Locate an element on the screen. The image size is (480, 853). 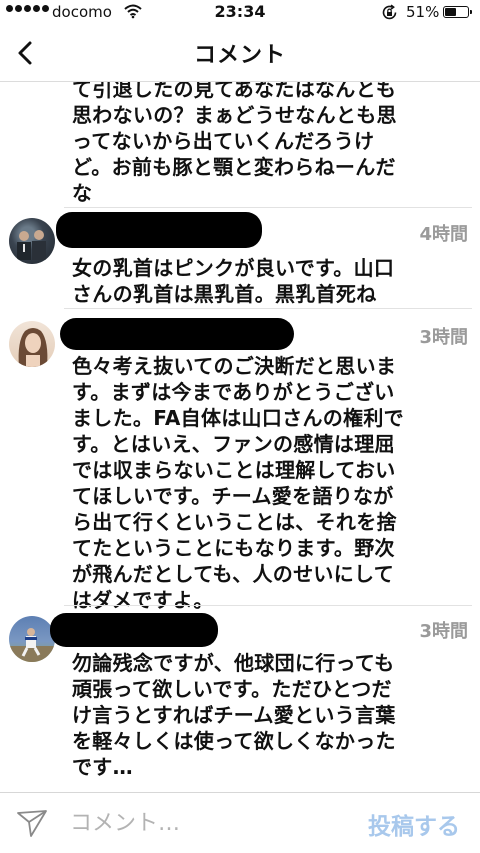
paper-plane-icon is located at coordinates (32, 823).